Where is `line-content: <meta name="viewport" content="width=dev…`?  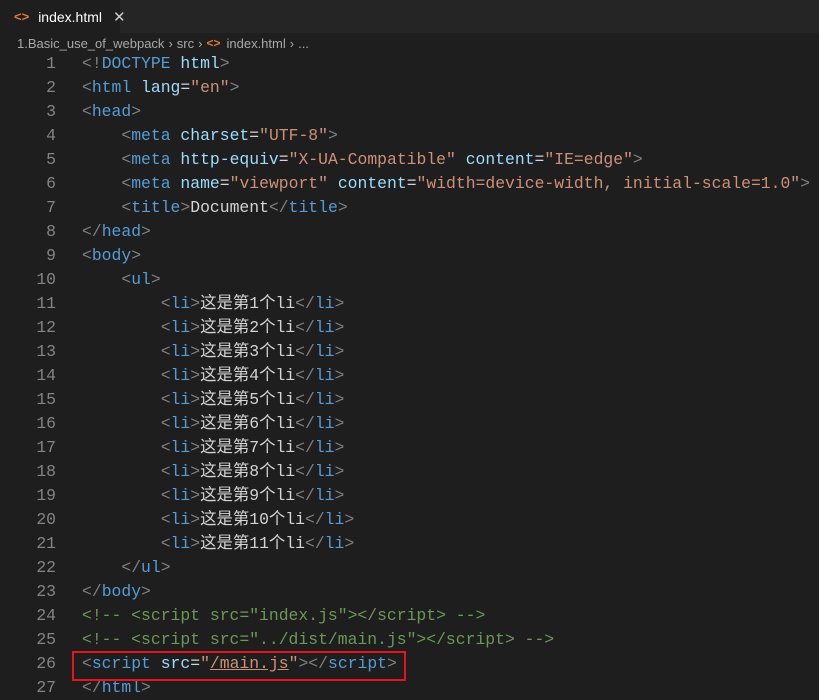
line-content: <meta name="viewport" content="width=dev… is located at coordinates (446, 184).